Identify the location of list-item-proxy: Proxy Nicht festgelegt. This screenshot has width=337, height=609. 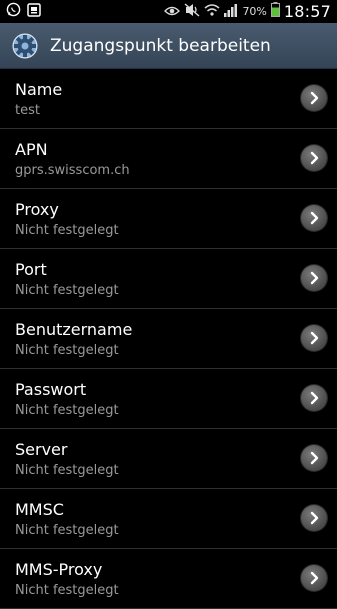
(168, 219).